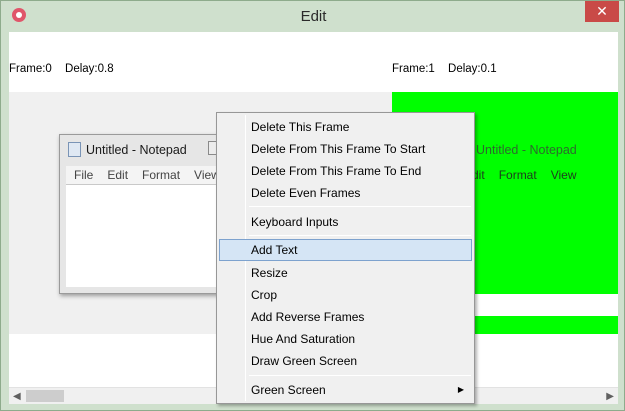 This screenshot has height=411, width=625. Describe the element at coordinates (118, 175) in the screenshot. I see `notepad-menu-edit: Edit` at that location.